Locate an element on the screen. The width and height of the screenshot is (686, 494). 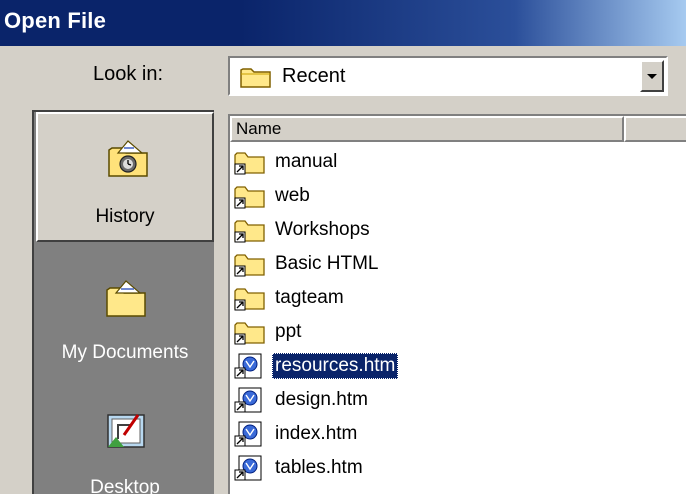
place-history-label: History is located at coordinates (125, 216).